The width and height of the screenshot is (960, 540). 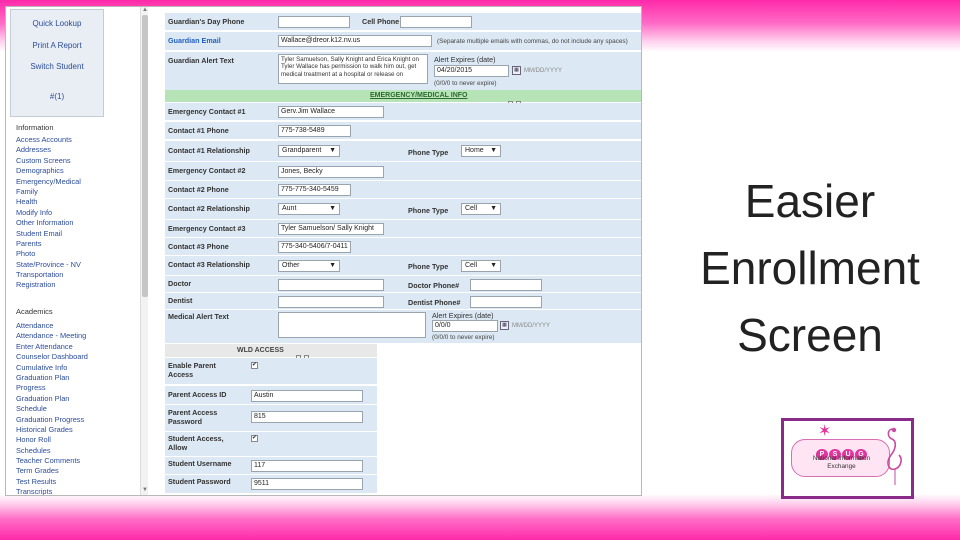 What do you see at coordinates (331, 285) in the screenshot?
I see `doctor-input` at bounding box center [331, 285].